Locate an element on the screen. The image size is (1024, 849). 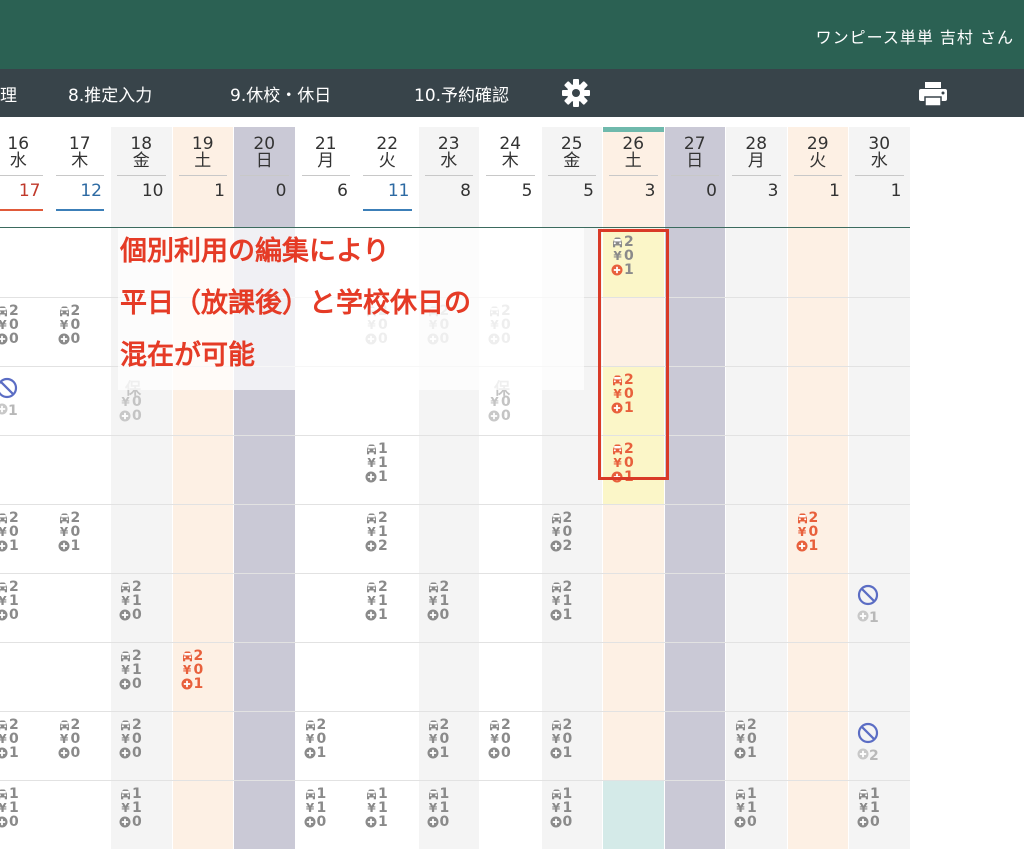
navigation-bar: 理 8.推定入力 9.休校・休日 10.予約確認 is located at coordinates (512, 93).